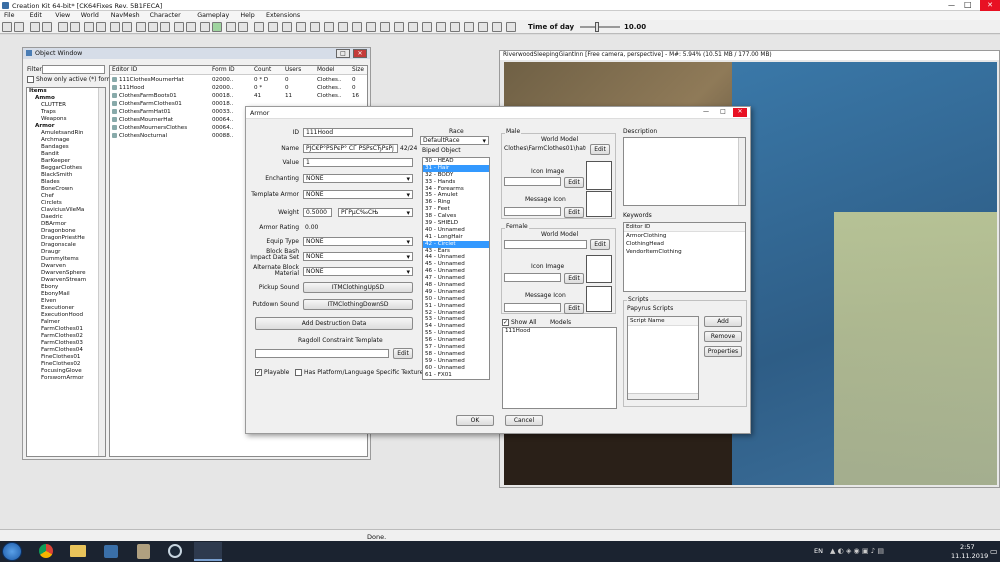 Image resolution: width=1000 pixels, height=562 pixels. What do you see at coordinates (684, 252) in the screenshot?
I see `keyword-item: VendorItemClothing` at bounding box center [684, 252].